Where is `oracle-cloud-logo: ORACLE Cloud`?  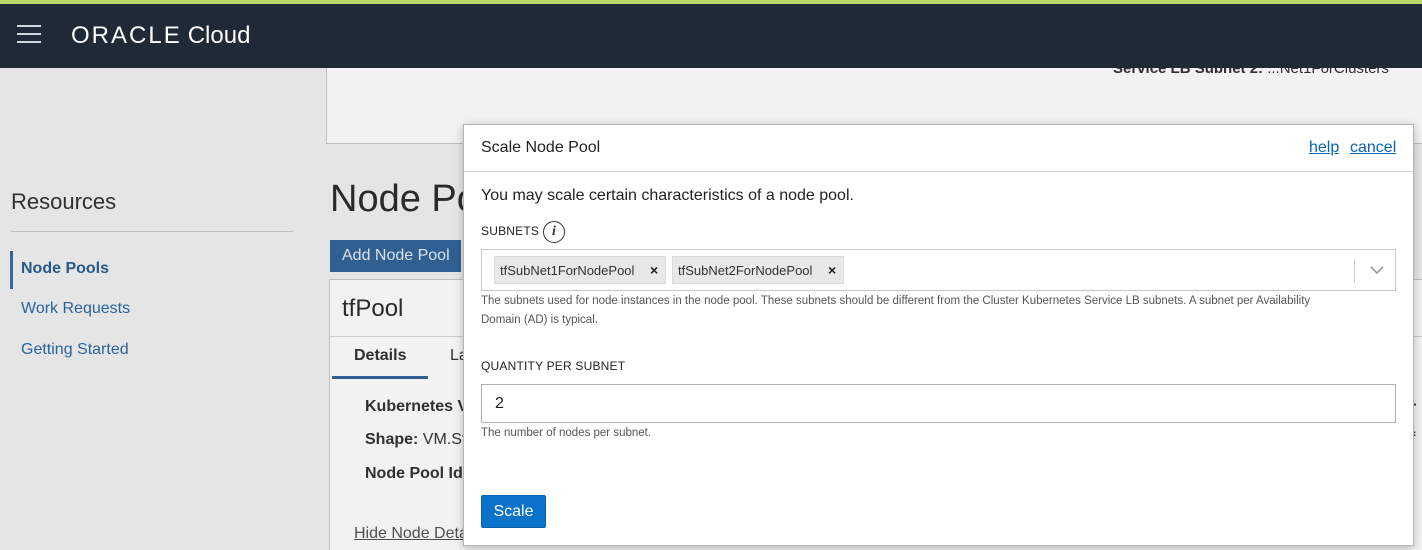 oracle-cloud-logo: ORACLE Cloud is located at coordinates (160, 36).